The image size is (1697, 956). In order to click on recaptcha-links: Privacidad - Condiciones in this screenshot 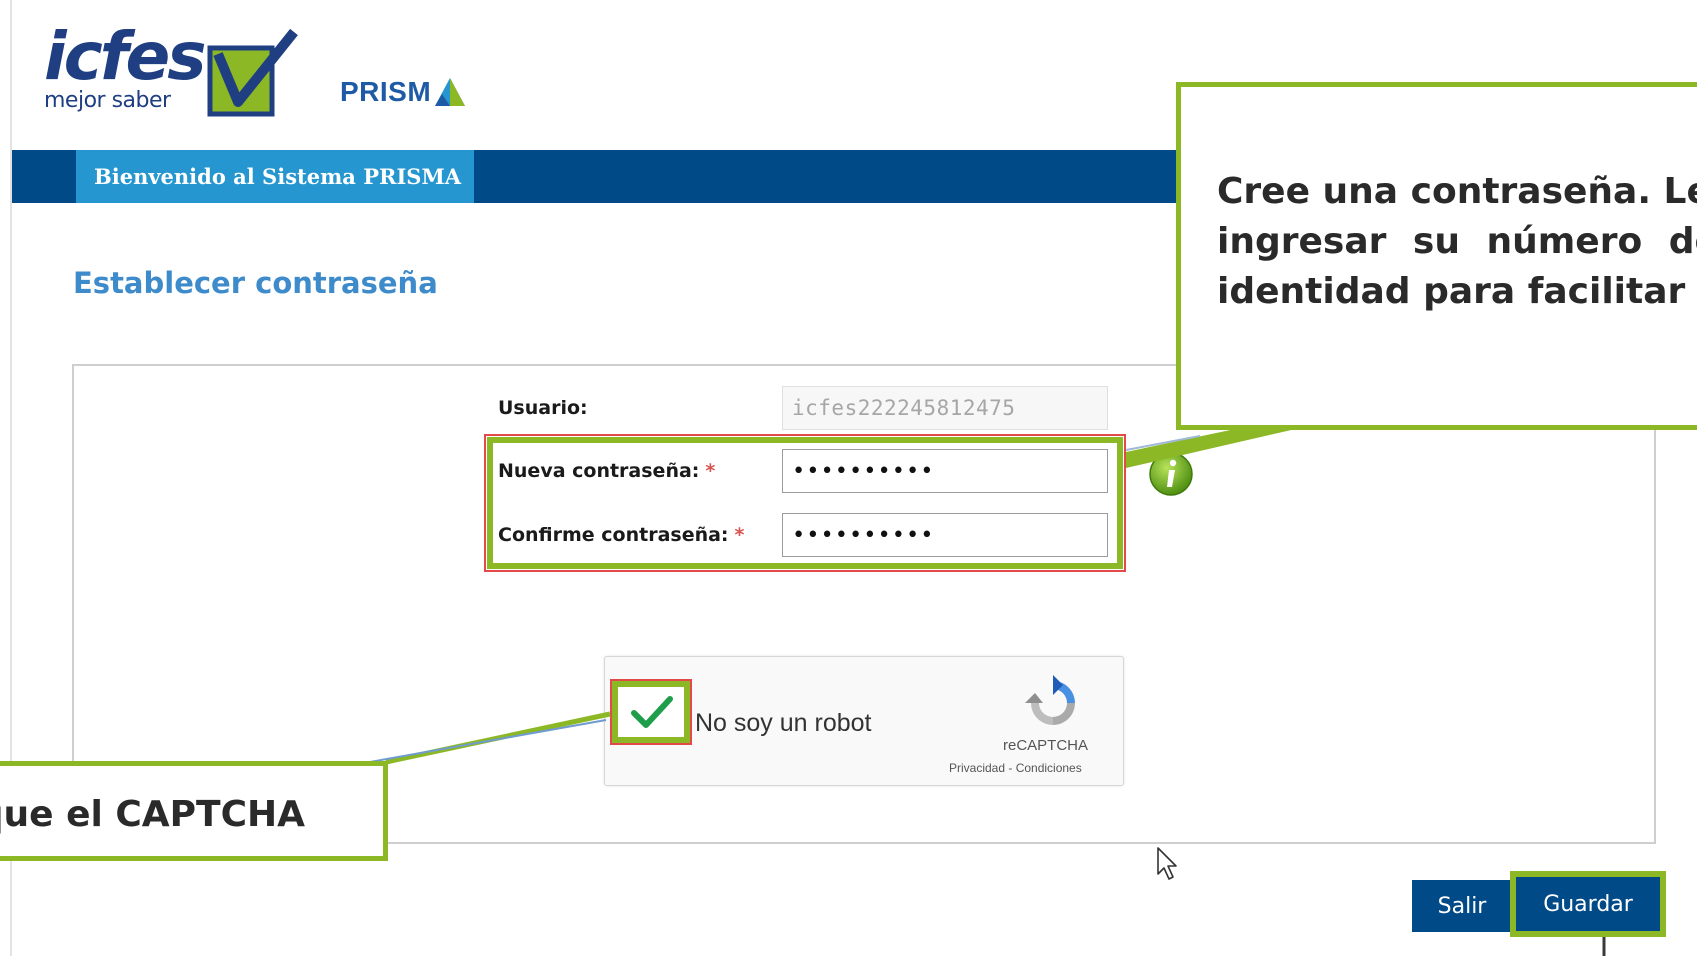, I will do `click(1015, 768)`.